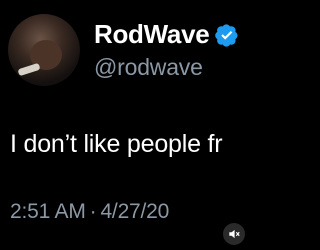  What do you see at coordinates (227, 35) in the screenshot?
I see `verified-badge-icon` at bounding box center [227, 35].